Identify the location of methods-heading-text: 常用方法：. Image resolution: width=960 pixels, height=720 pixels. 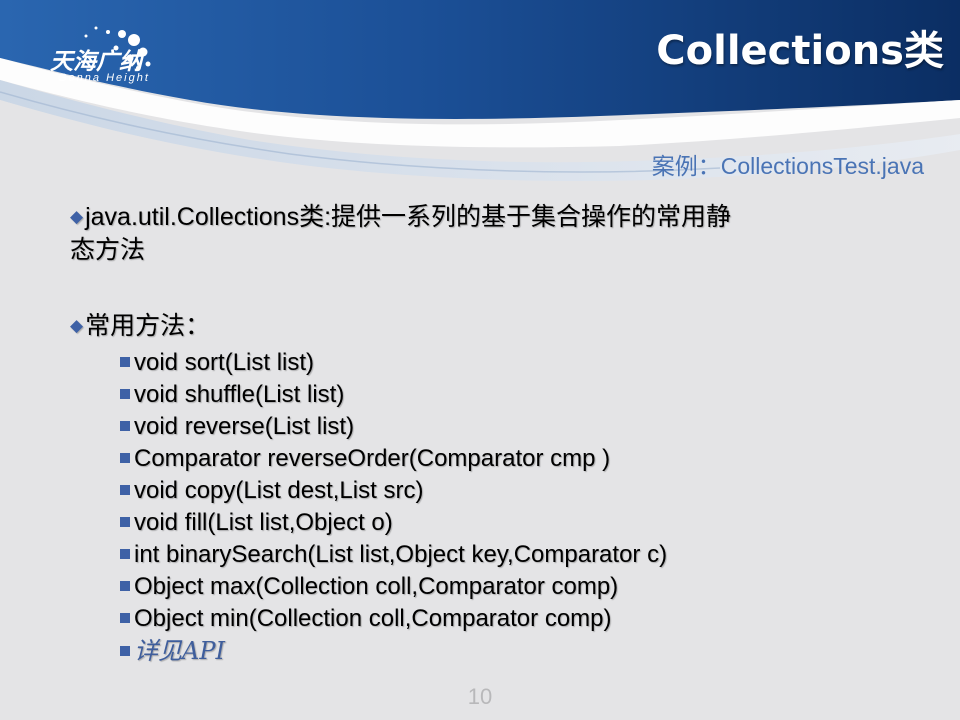
(148, 326).